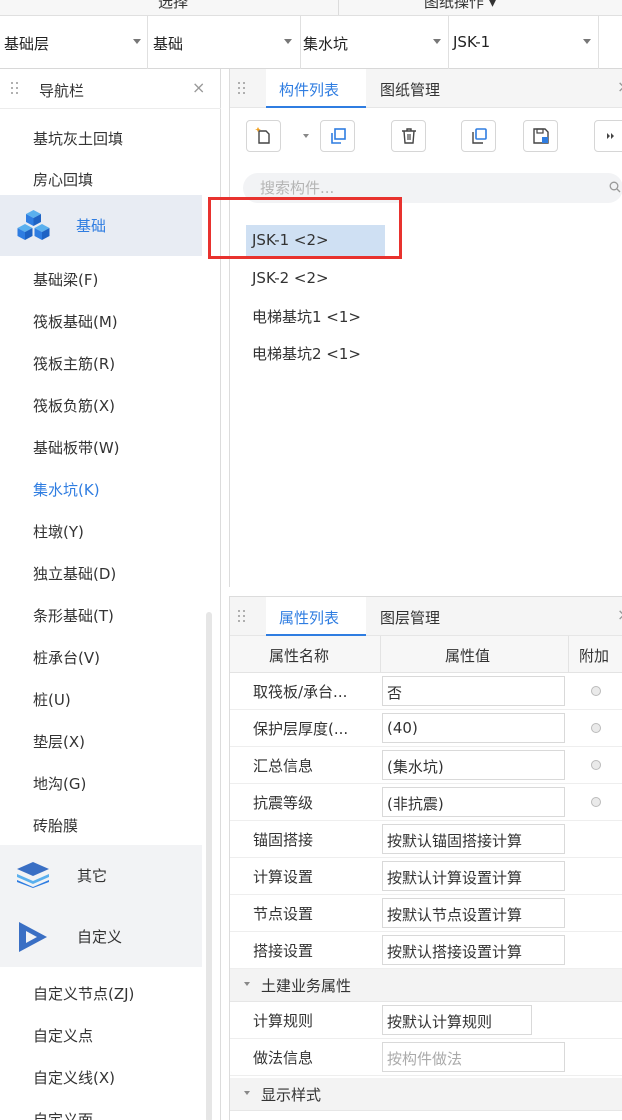  Describe the element at coordinates (173, 6) in the screenshot. I see `select-button: 选择` at that location.